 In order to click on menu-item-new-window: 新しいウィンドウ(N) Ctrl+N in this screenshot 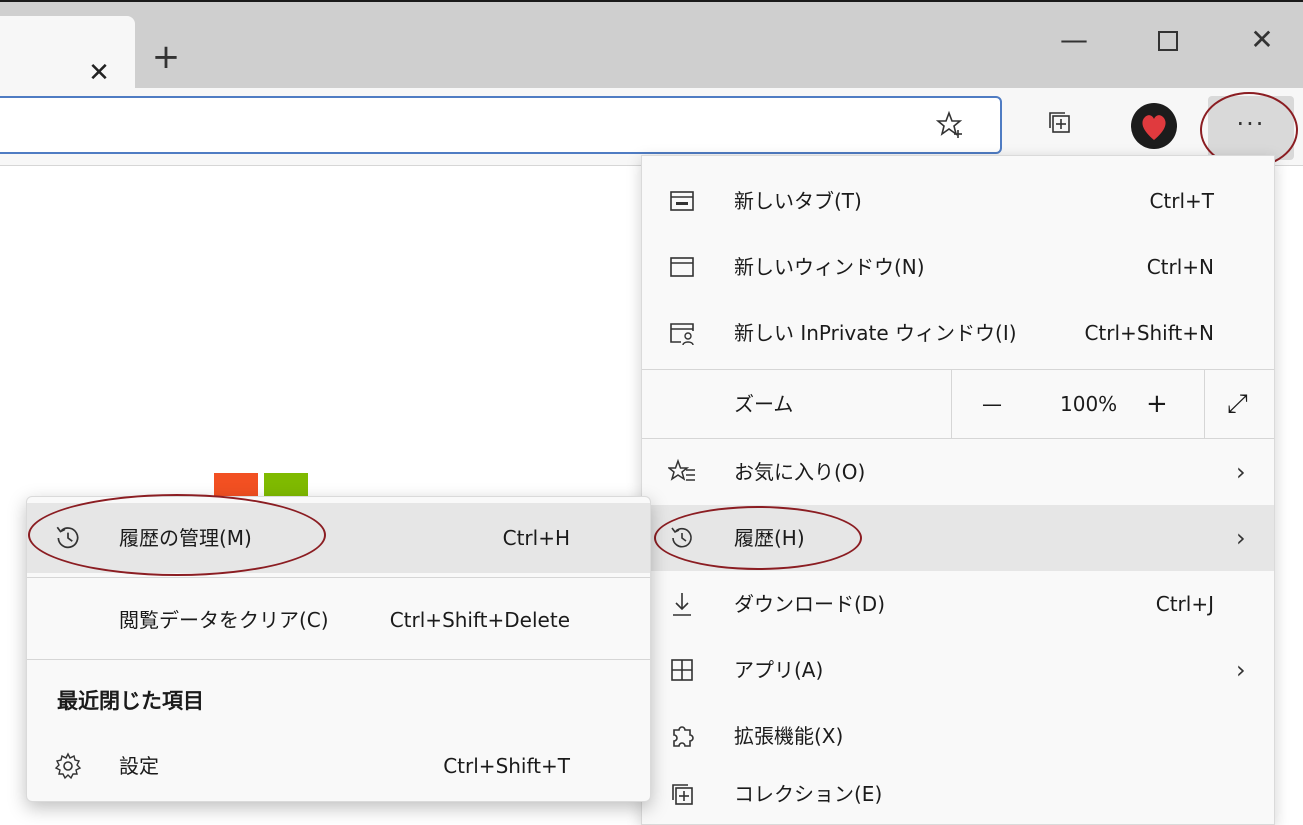, I will do `click(958, 267)`.